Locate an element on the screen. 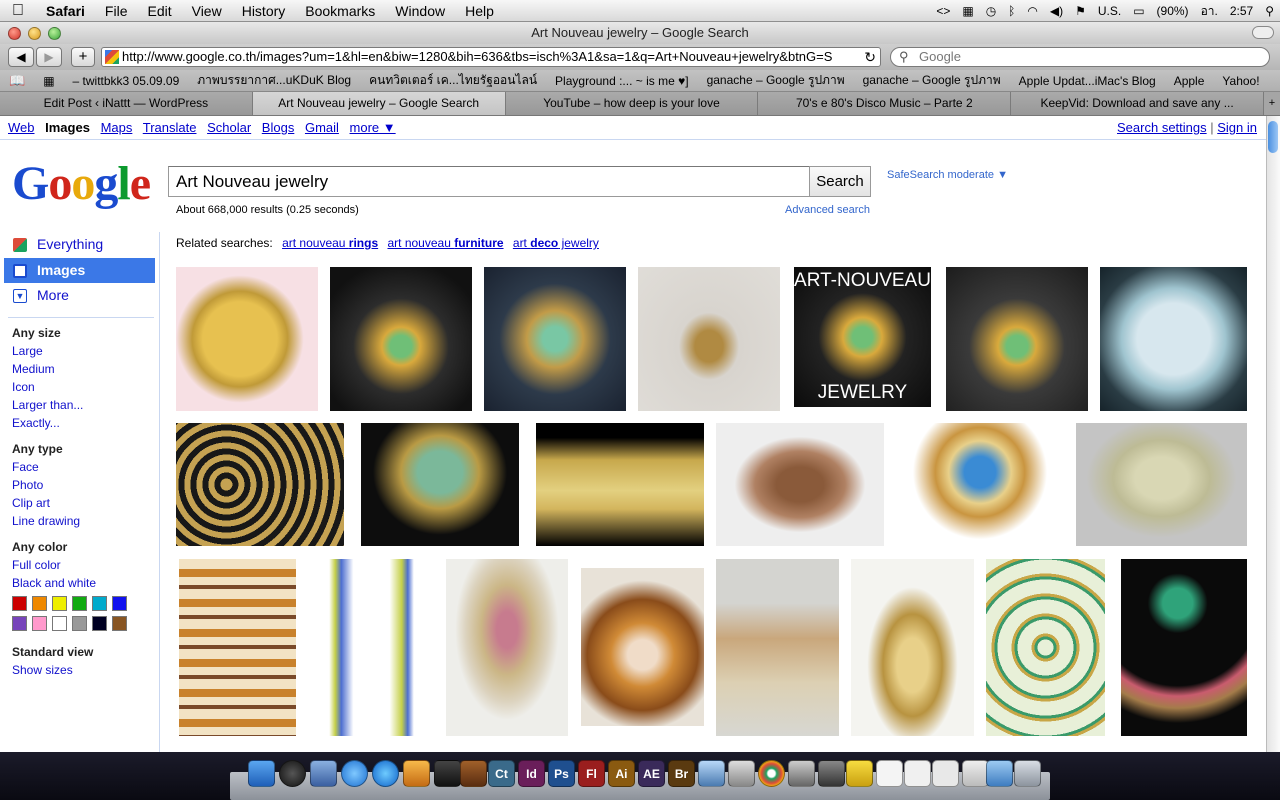 Image resolution: width=1280 pixels, height=800 pixels. mode-more: ▼ More is located at coordinates (79, 295).